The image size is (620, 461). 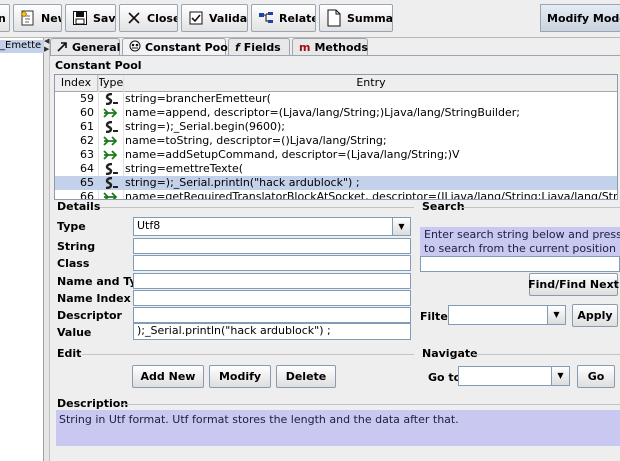 What do you see at coordinates (196, 18) in the screenshot?
I see `checkbox-icon` at bounding box center [196, 18].